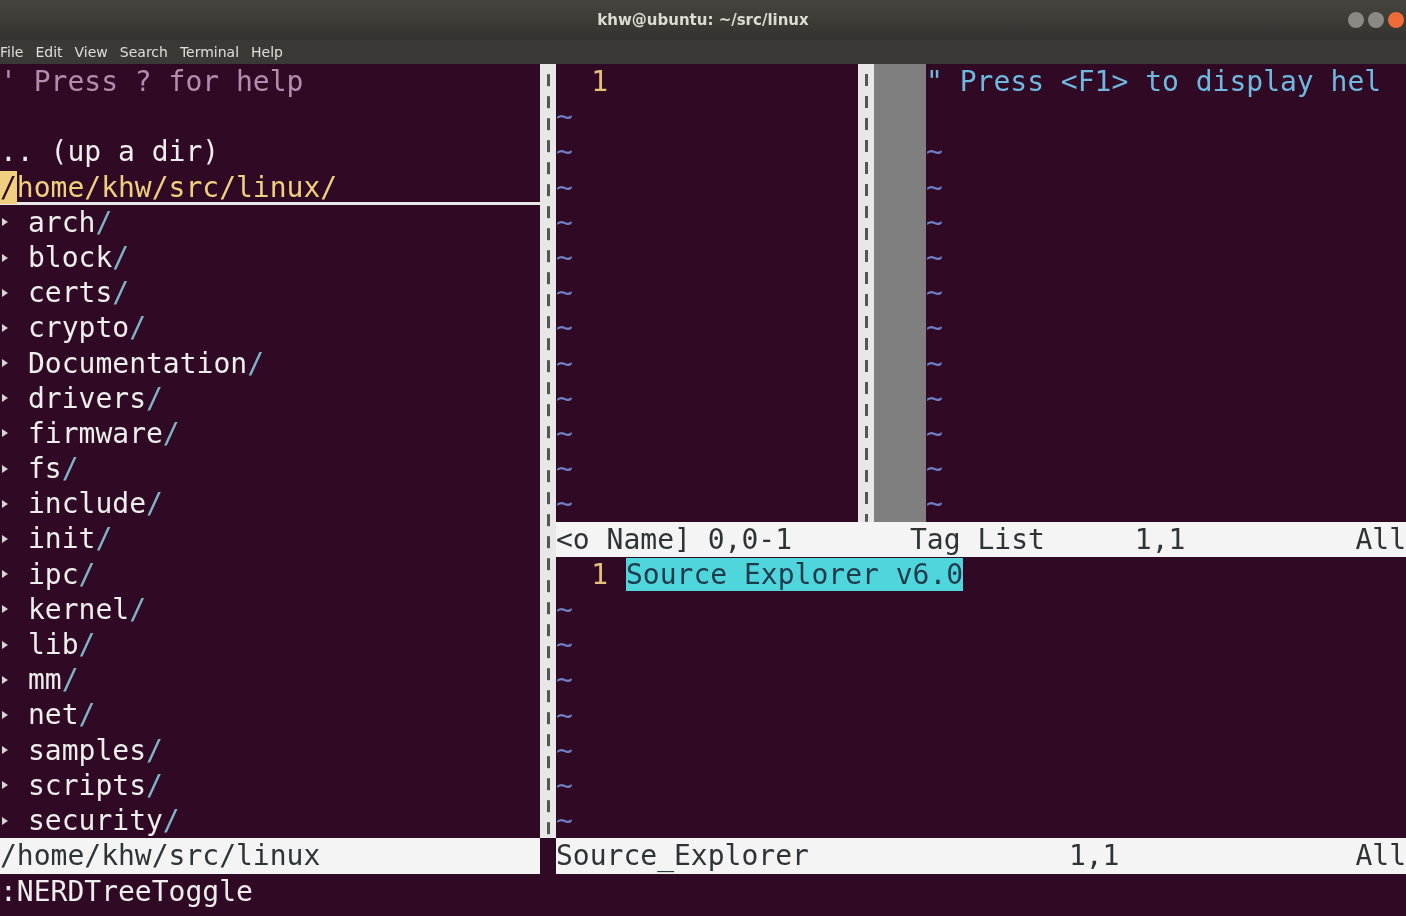 The image size is (1406, 916). I want to click on help-comment: ' Press ? for help, so click(152, 82).